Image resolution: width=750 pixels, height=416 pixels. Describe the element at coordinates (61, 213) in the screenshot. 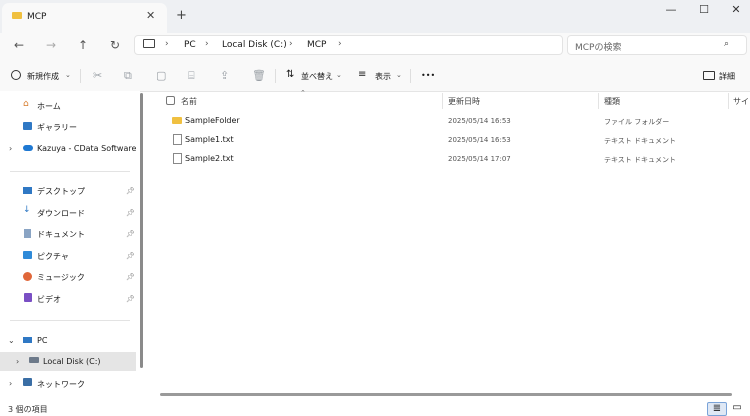

I see `sidebar-item-label: ダウンロード` at that location.